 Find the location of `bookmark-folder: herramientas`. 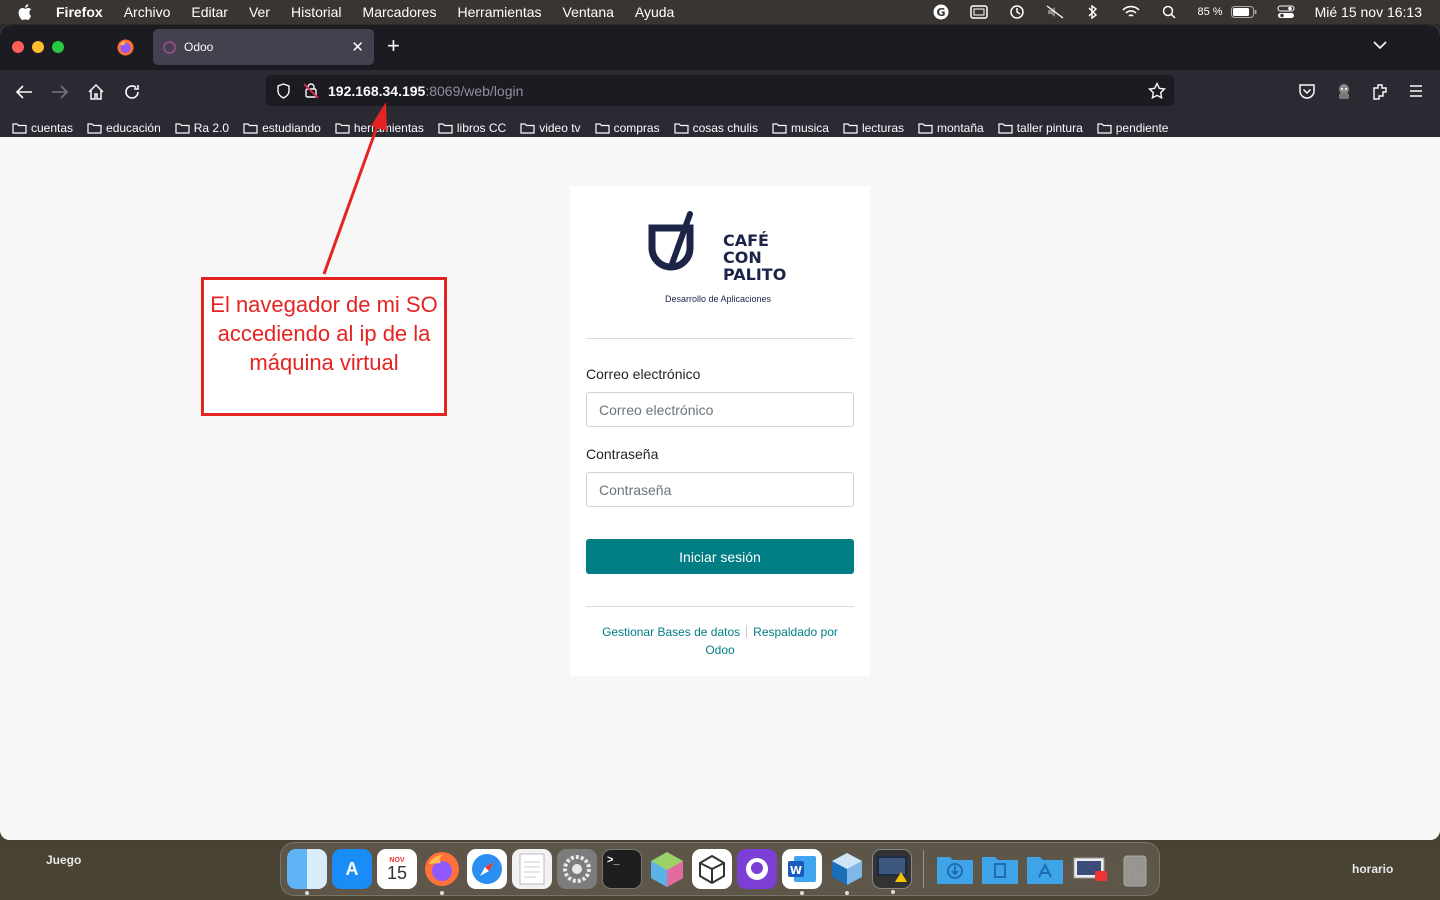

bookmark-folder: herramientas is located at coordinates (379, 128).